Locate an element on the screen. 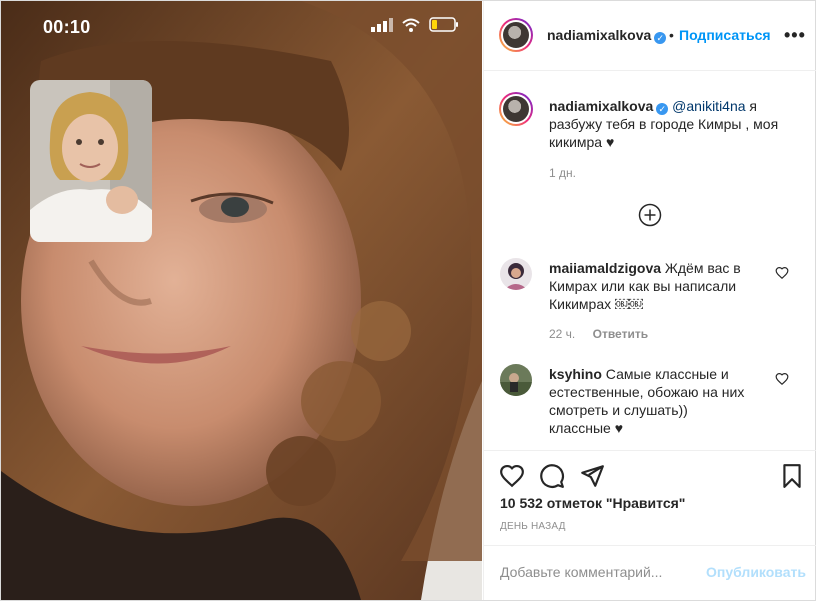 This screenshot has width=816, height=601. comment-meta: 22 ч. Ответить is located at coordinates (605, 334).